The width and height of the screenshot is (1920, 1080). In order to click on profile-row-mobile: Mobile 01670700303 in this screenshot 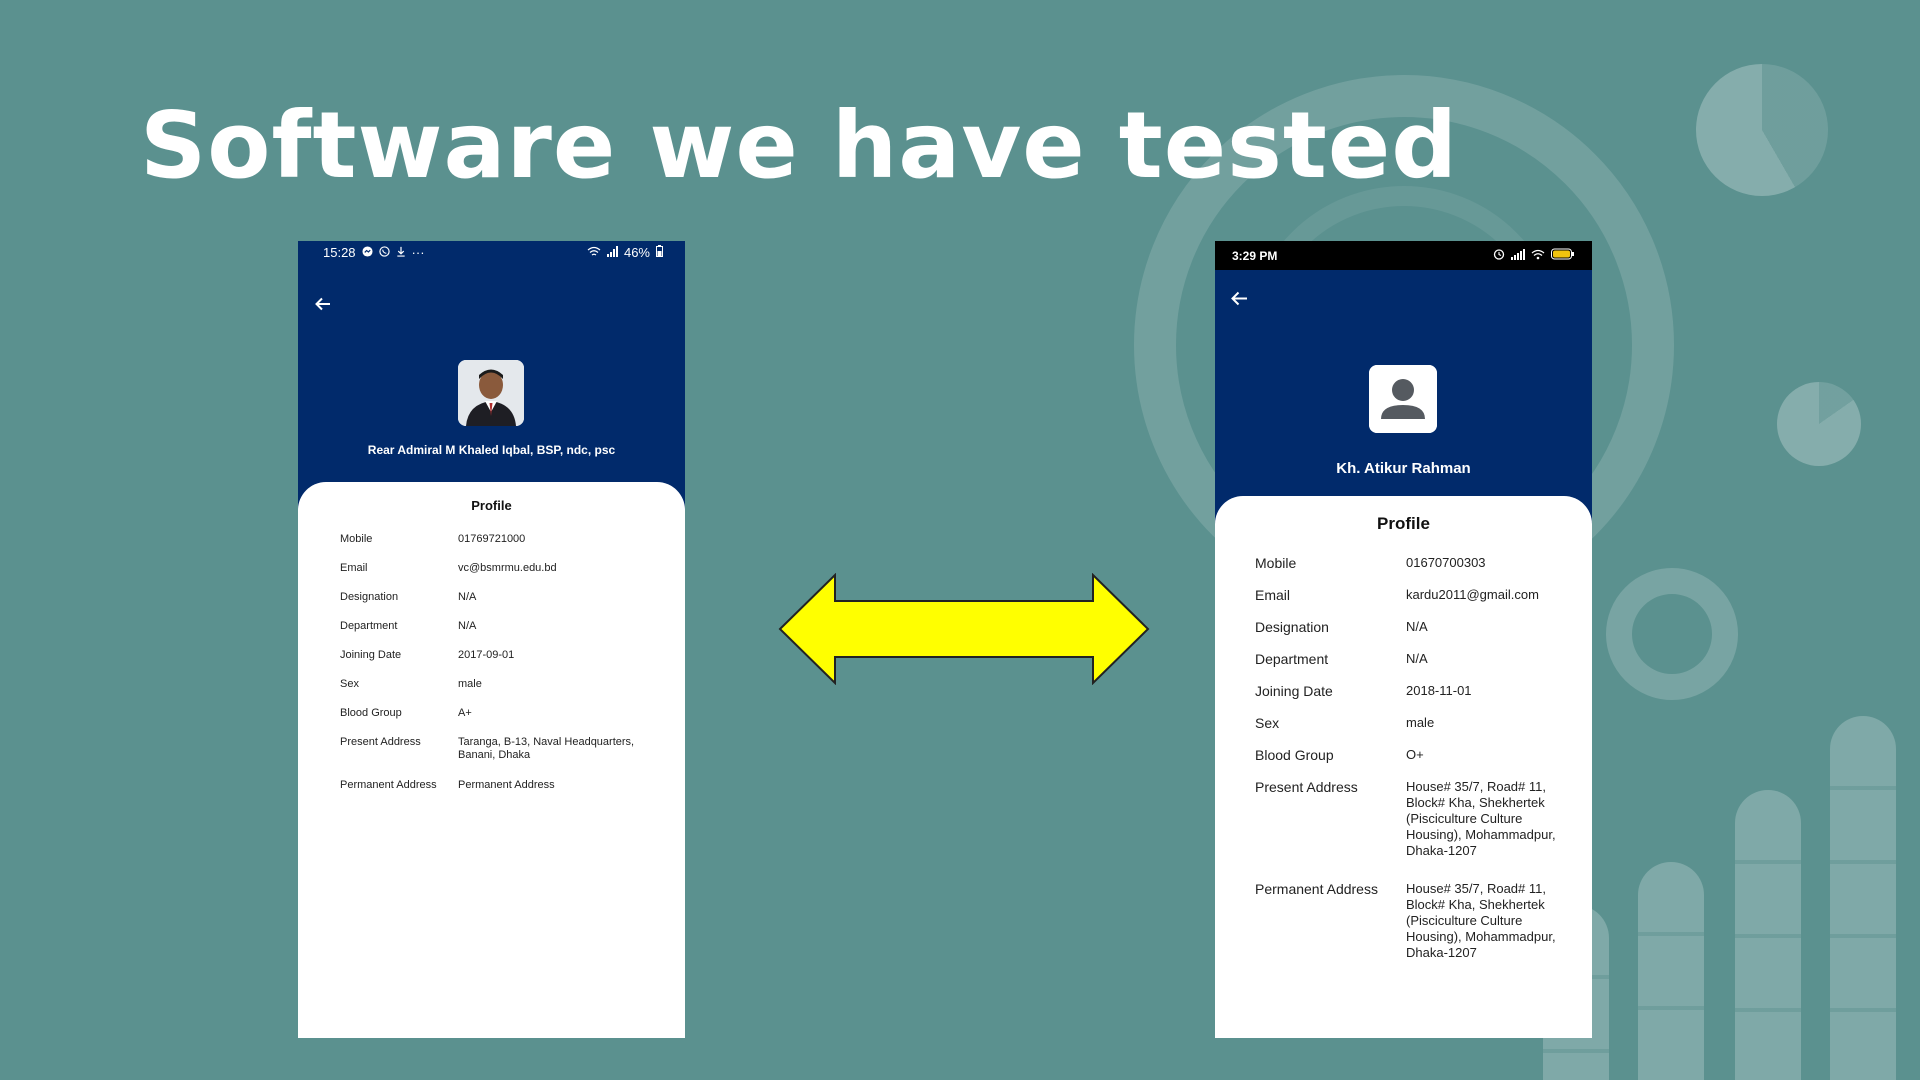, I will do `click(1403, 563)`.